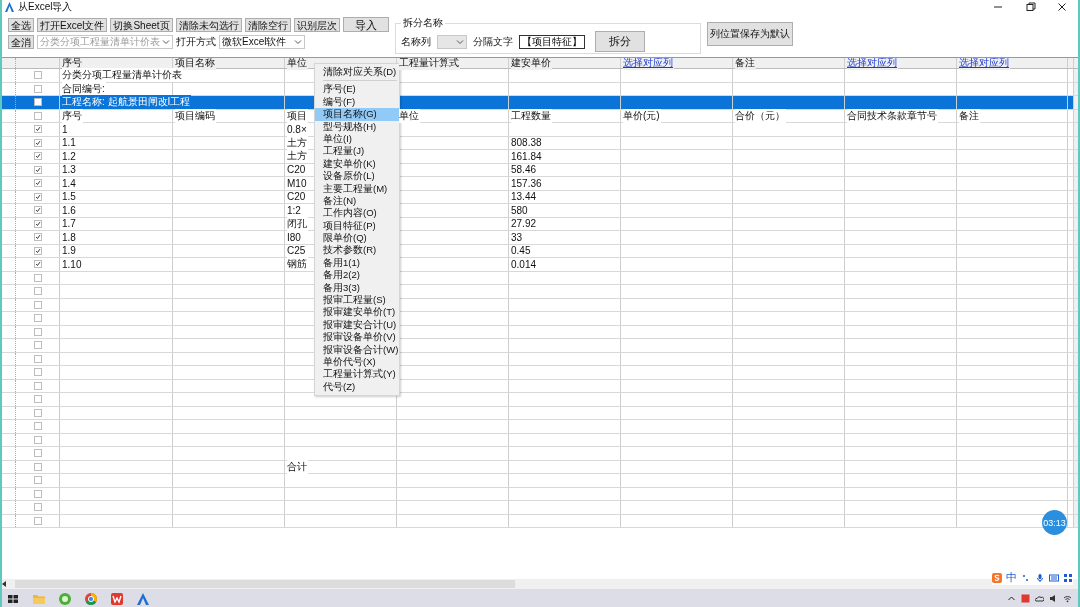 The image size is (1080, 607). I want to click on menu-item: 单位(I), so click(357, 139).